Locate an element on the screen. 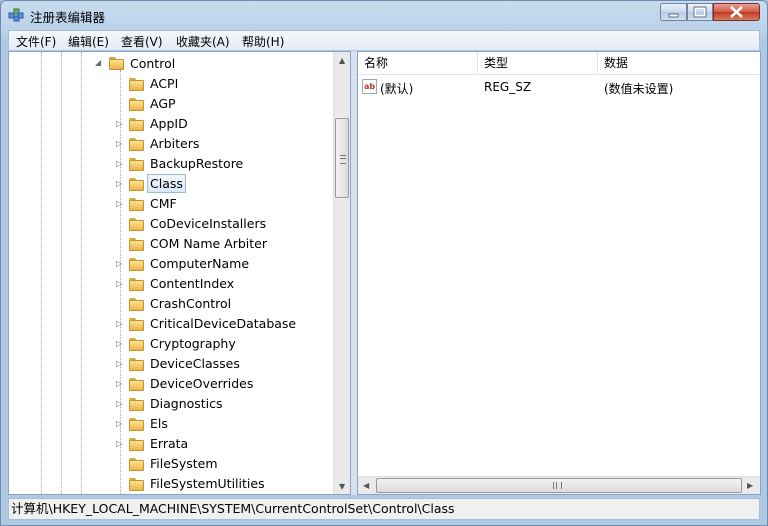 This screenshot has height=526, width=768. tree-item: ▷ CriticalDeviceDatabase is located at coordinates (171, 324).